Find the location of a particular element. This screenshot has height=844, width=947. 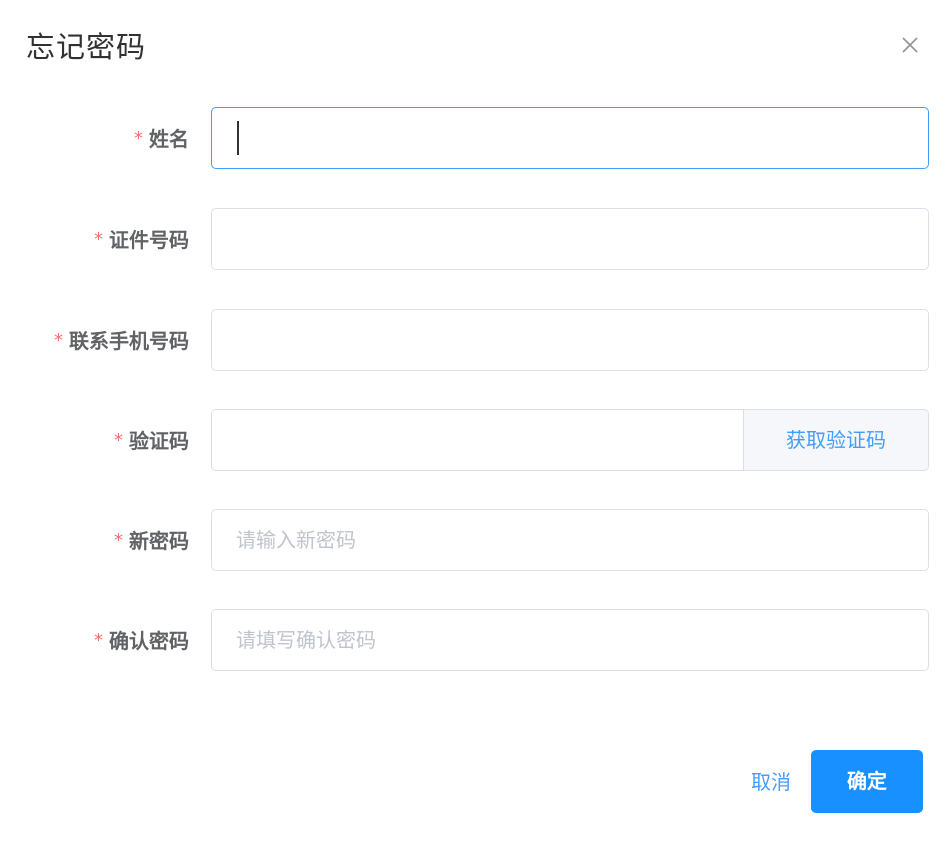

form-label-phone: * 联系手机号码 is located at coordinates (121, 341).